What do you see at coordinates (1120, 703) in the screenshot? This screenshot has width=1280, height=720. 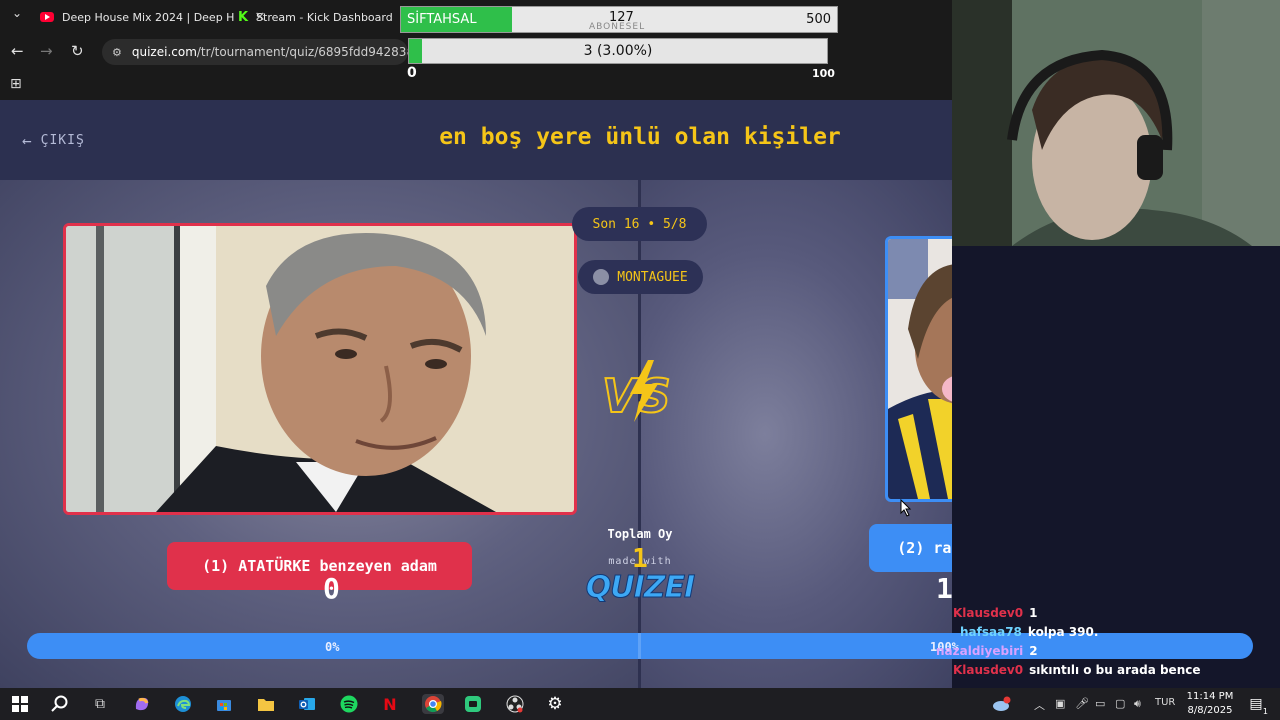 I see `network-icon: ▢` at bounding box center [1120, 703].